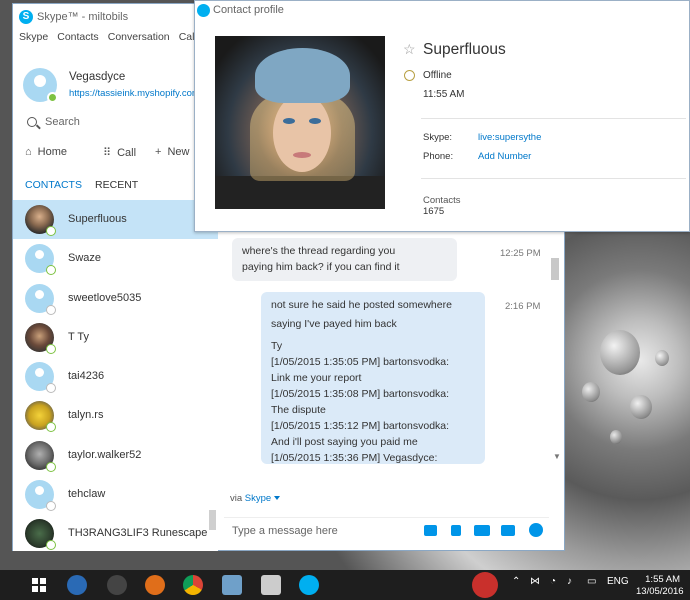 The width and height of the screenshot is (690, 600). What do you see at coordinates (203, 10) in the screenshot?
I see `skype-logo-icon` at bounding box center [203, 10].